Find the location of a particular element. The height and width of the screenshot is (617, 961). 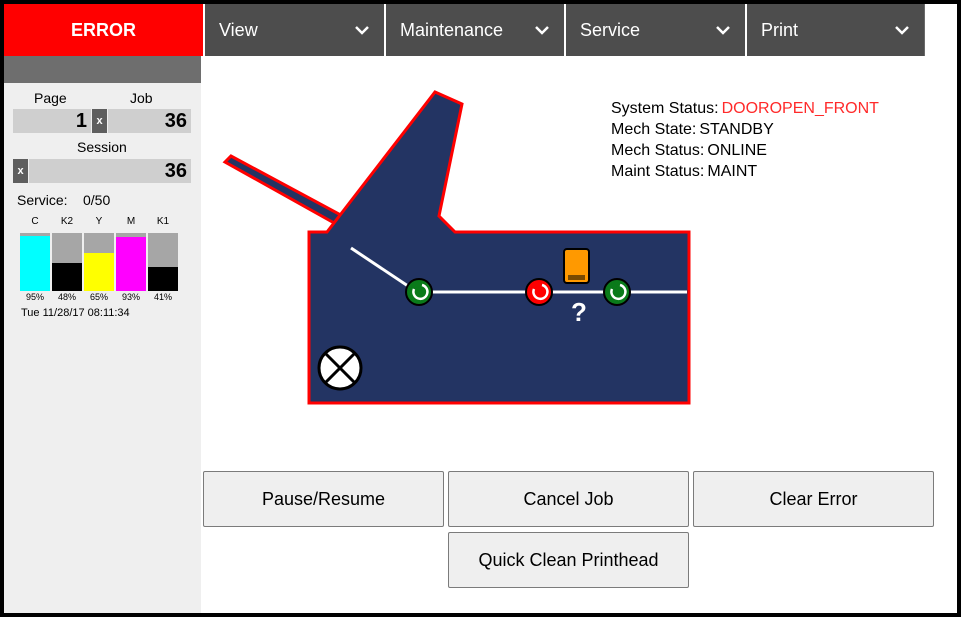

status-value: ONLINE is located at coordinates (737, 150).